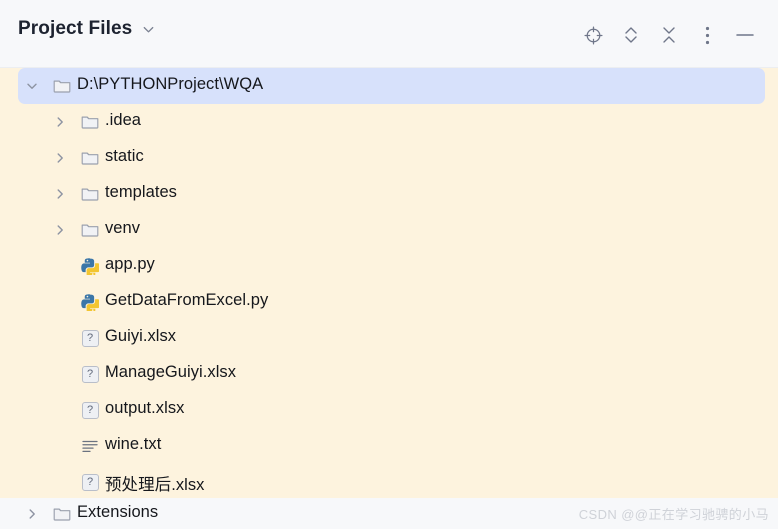 The image size is (778, 529). Describe the element at coordinates (75, 28) in the screenshot. I see `page-title: Project Files` at that location.